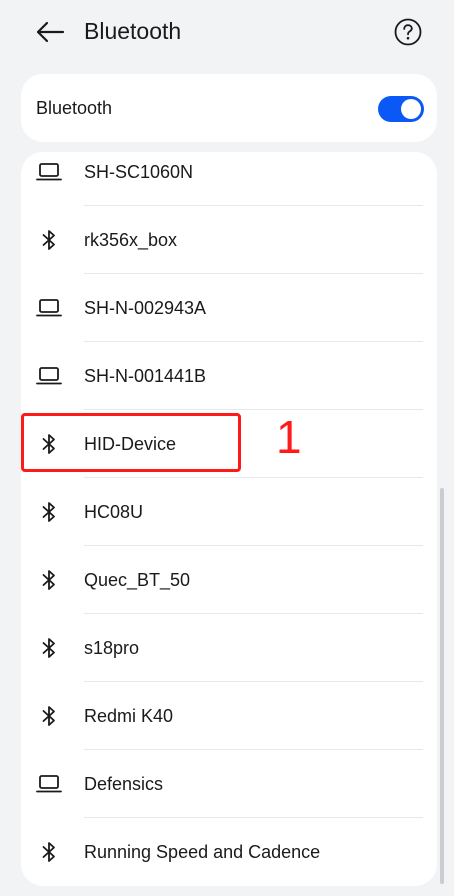 The width and height of the screenshot is (454, 896). I want to click on device-row: HC08U, so click(229, 512).